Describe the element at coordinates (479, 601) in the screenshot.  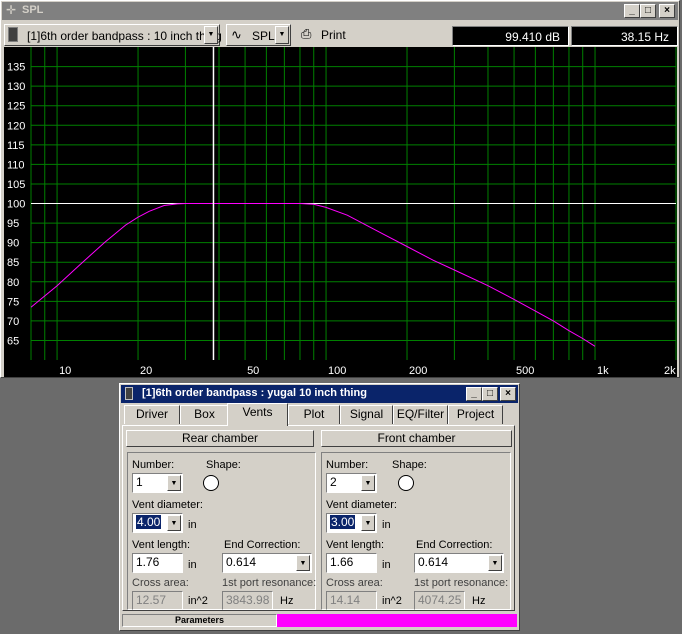
I see `front-resonance-unit: Hz` at that location.